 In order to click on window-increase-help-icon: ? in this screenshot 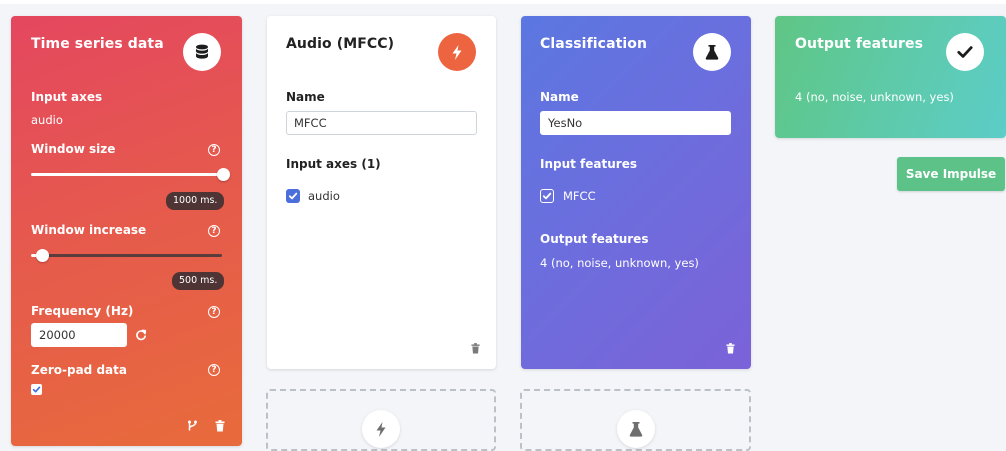, I will do `click(214, 231)`.